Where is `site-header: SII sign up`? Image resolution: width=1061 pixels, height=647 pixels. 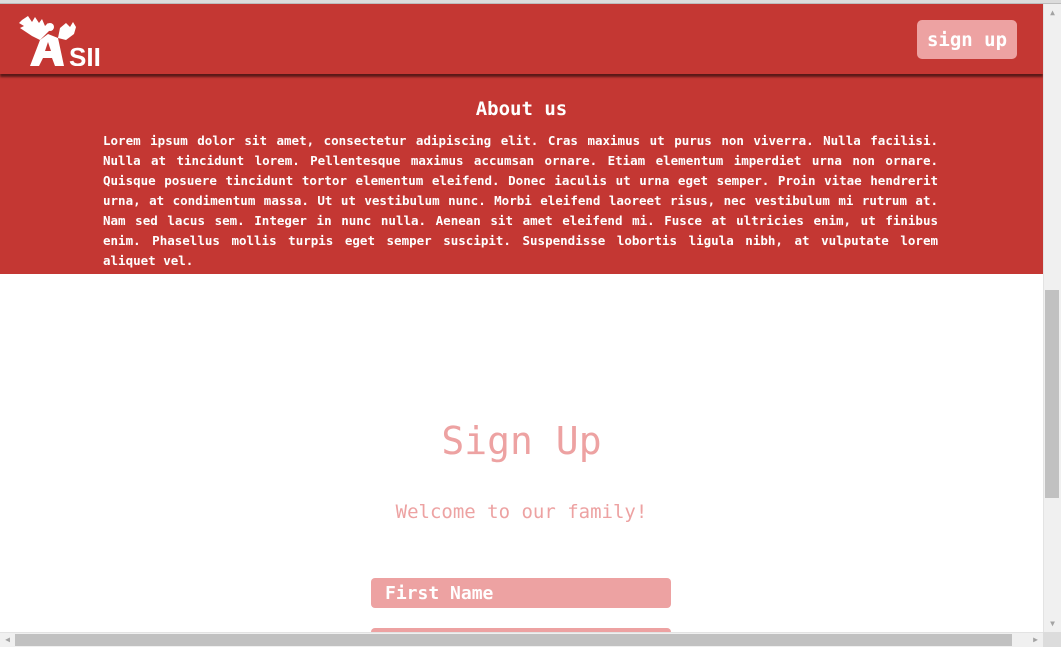
site-header: SII sign up is located at coordinates (521, 39).